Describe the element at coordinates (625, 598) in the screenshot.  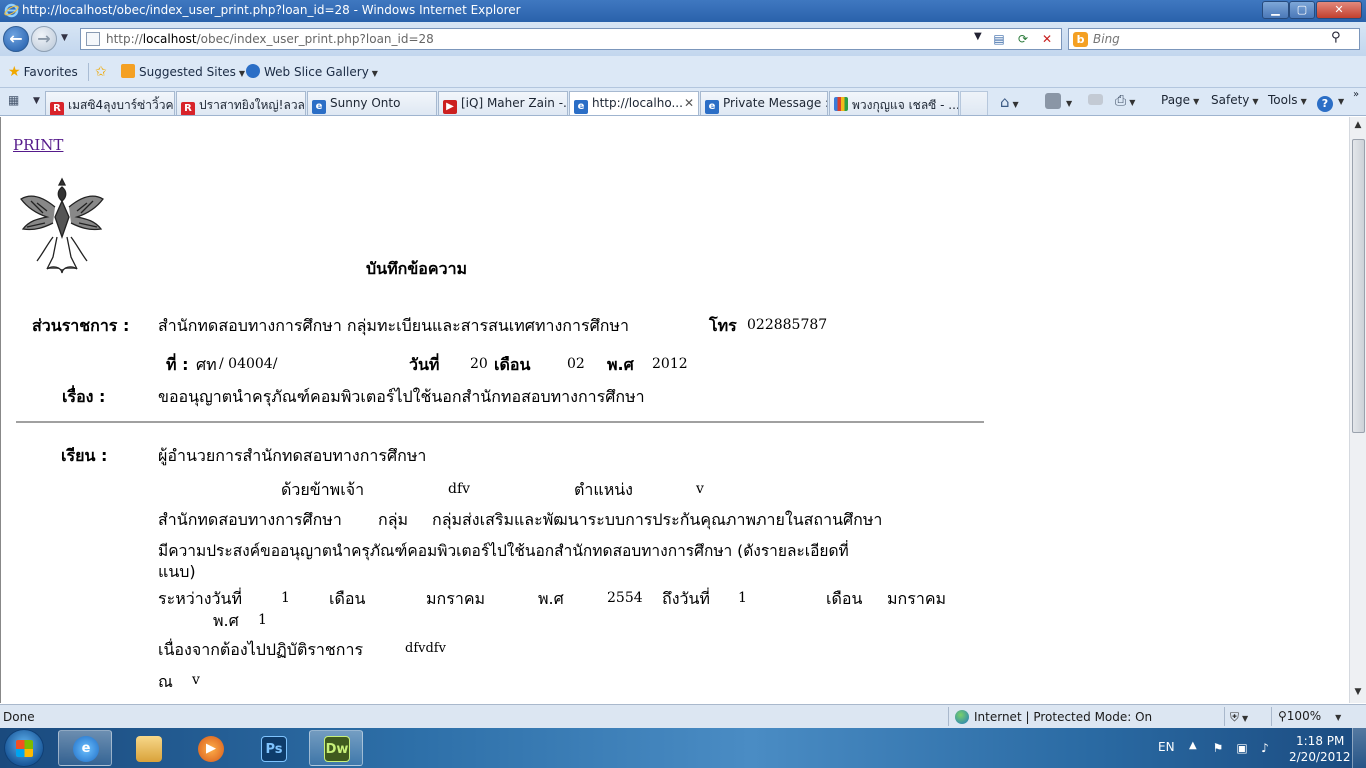
I see `from-year: 2554` at that location.